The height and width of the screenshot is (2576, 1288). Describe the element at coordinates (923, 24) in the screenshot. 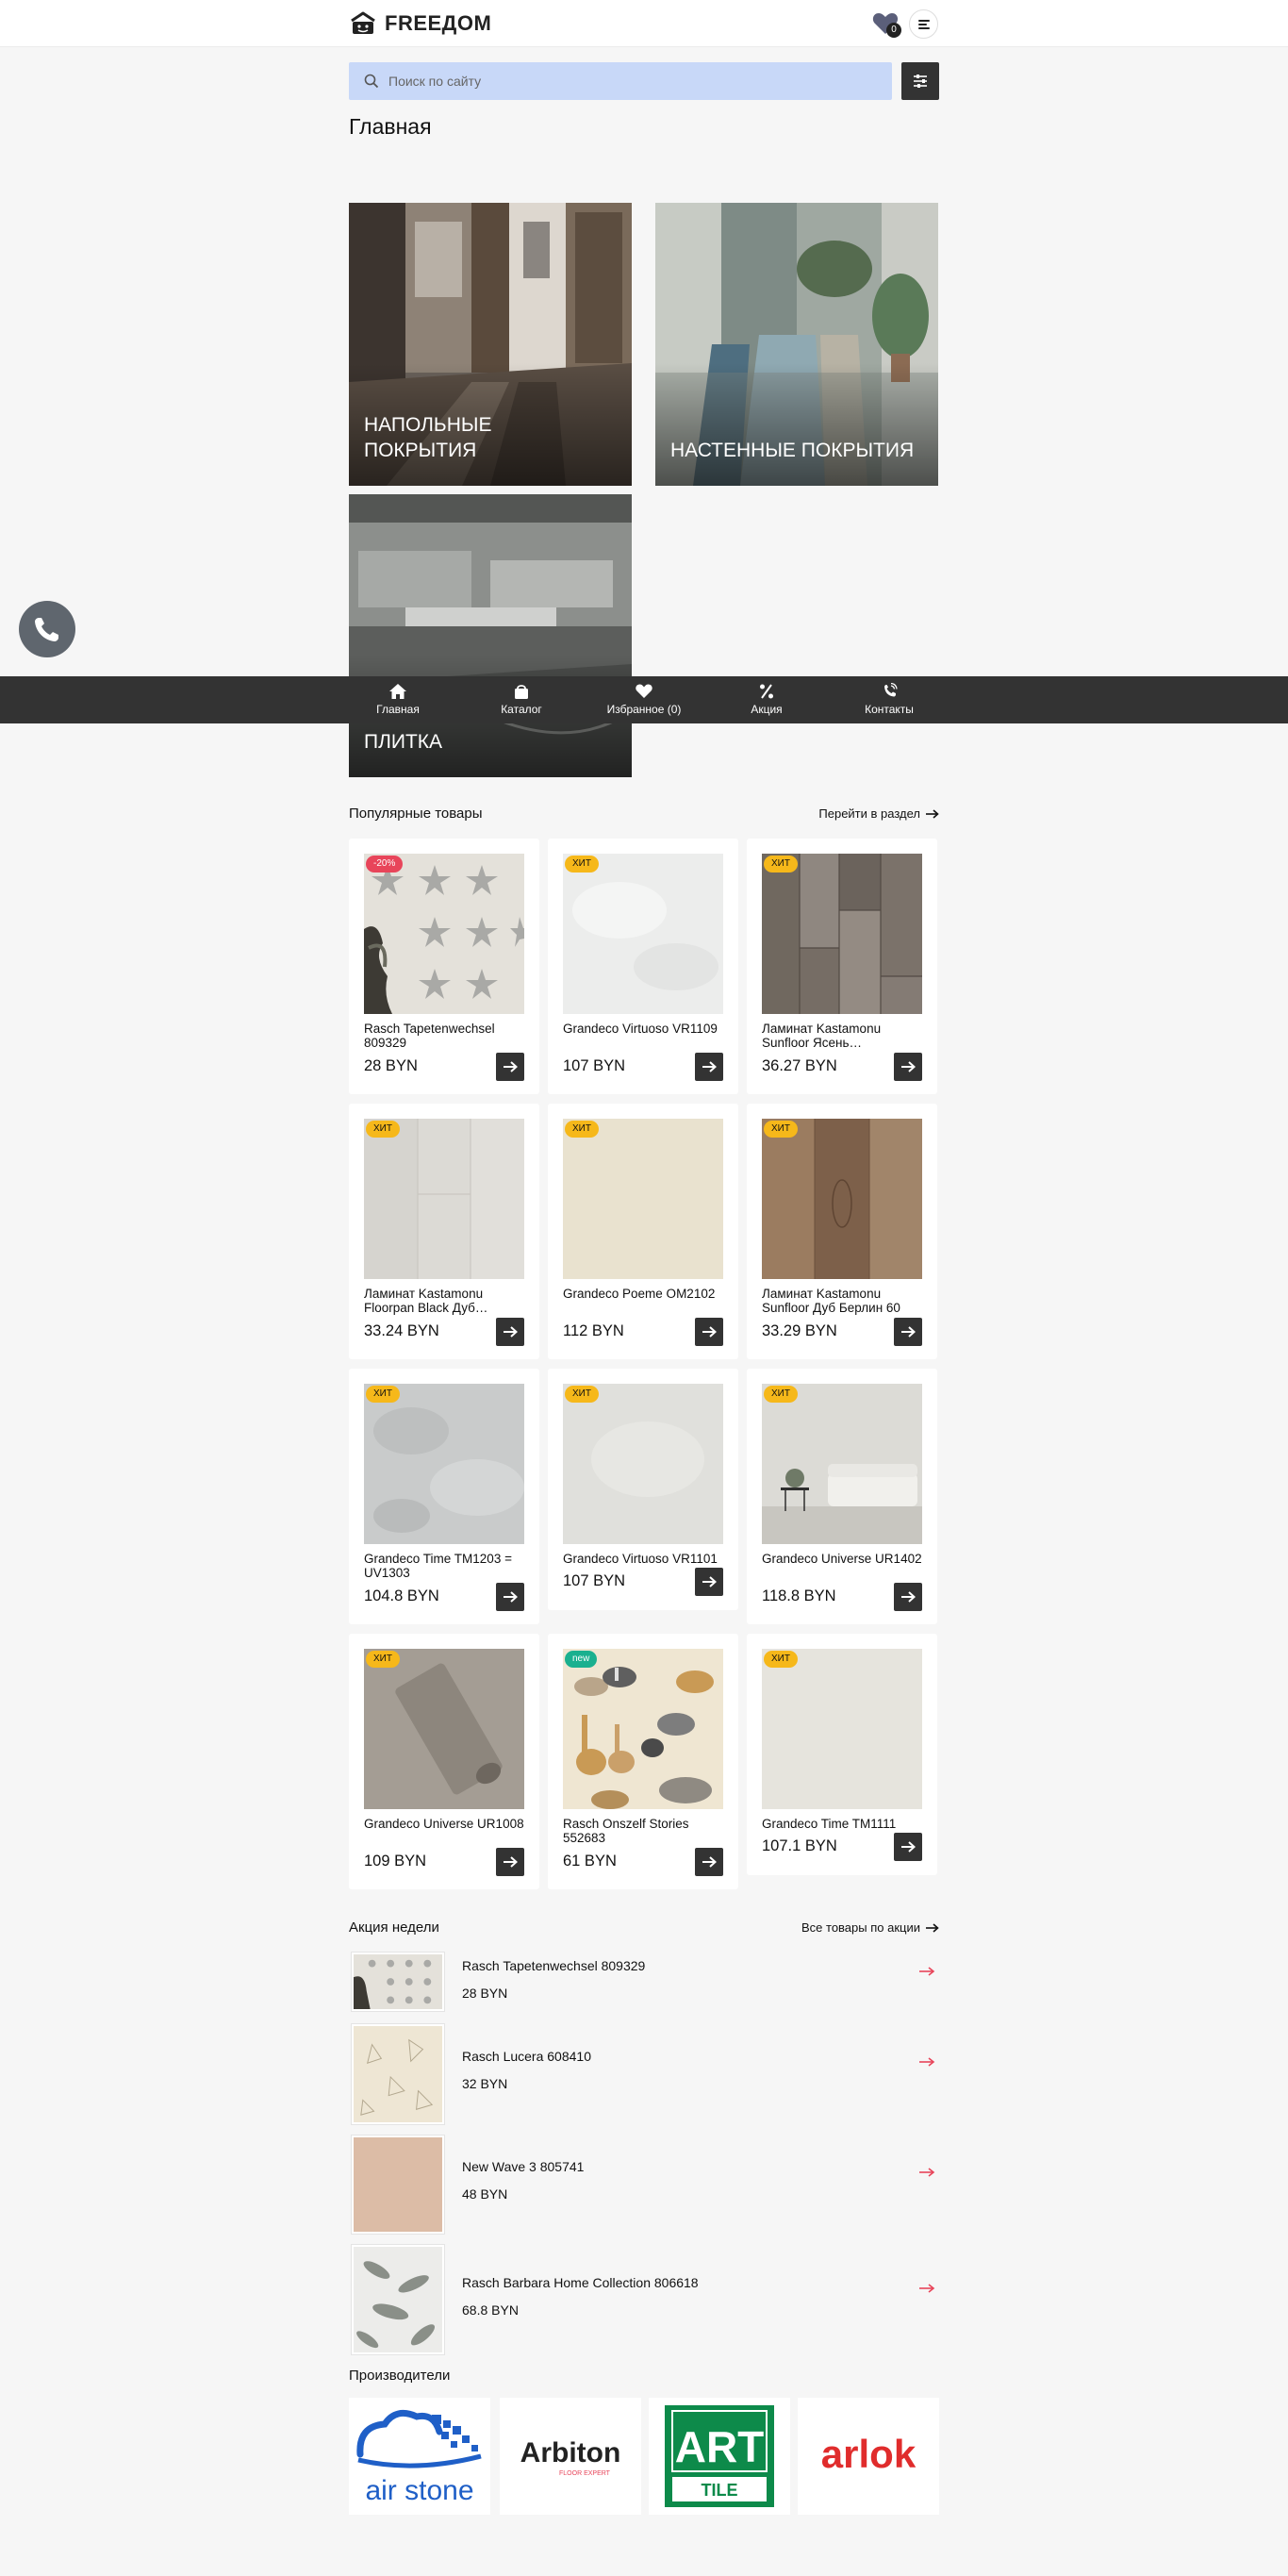

I see `menu-button` at that location.